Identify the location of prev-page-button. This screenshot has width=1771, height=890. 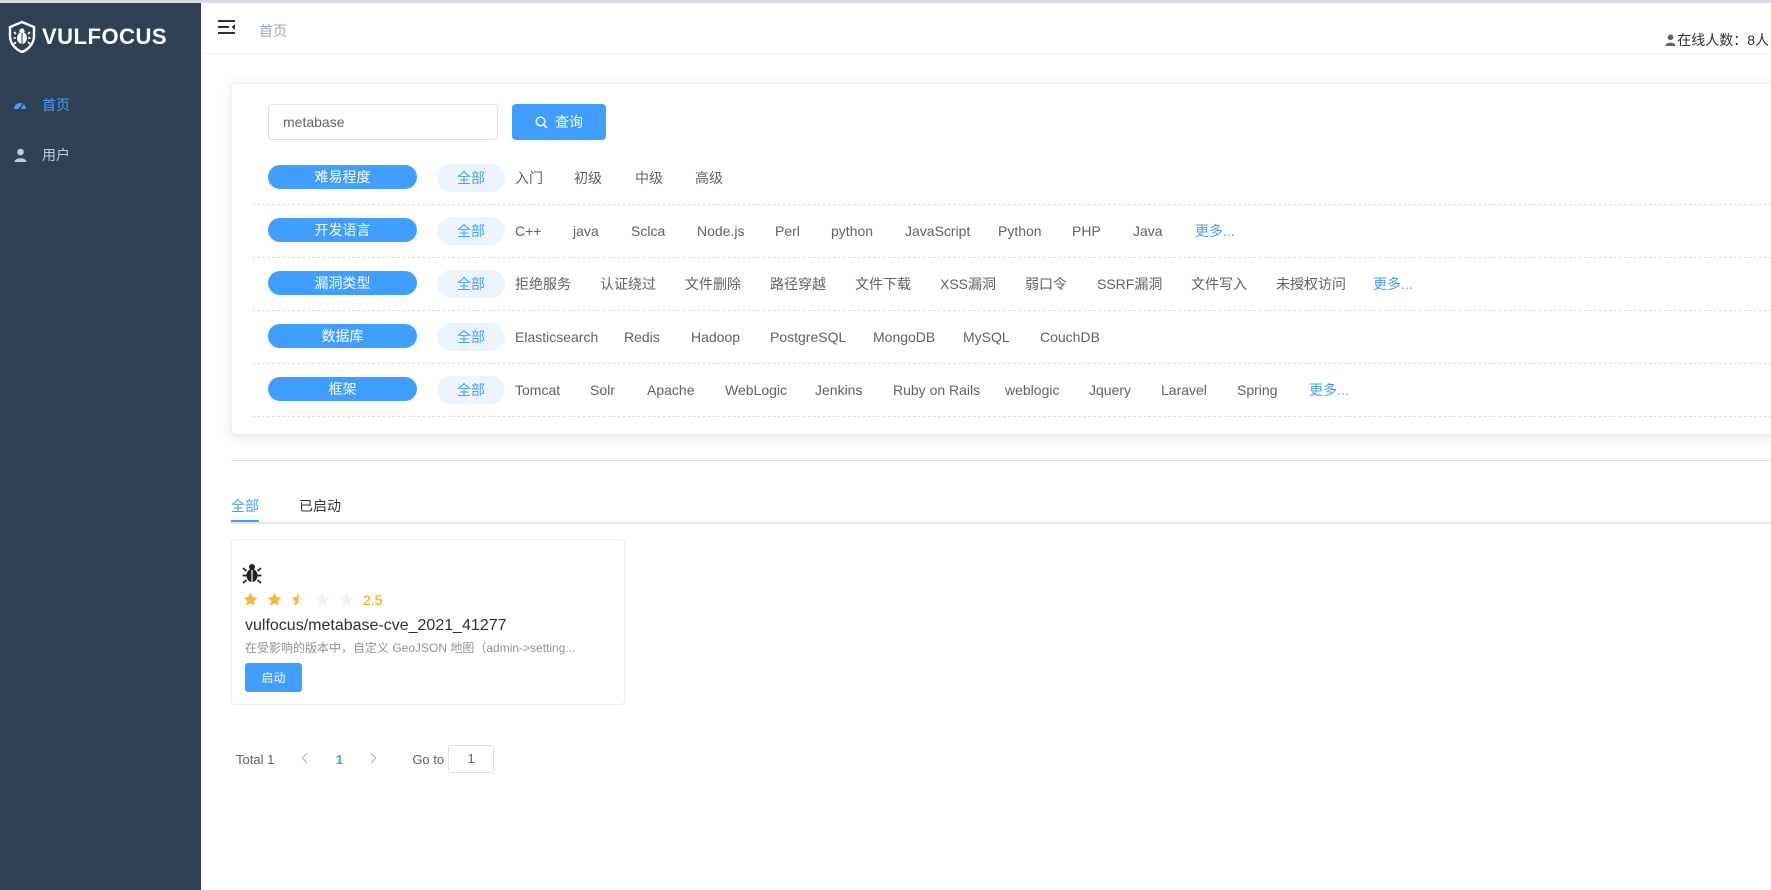
(305, 759).